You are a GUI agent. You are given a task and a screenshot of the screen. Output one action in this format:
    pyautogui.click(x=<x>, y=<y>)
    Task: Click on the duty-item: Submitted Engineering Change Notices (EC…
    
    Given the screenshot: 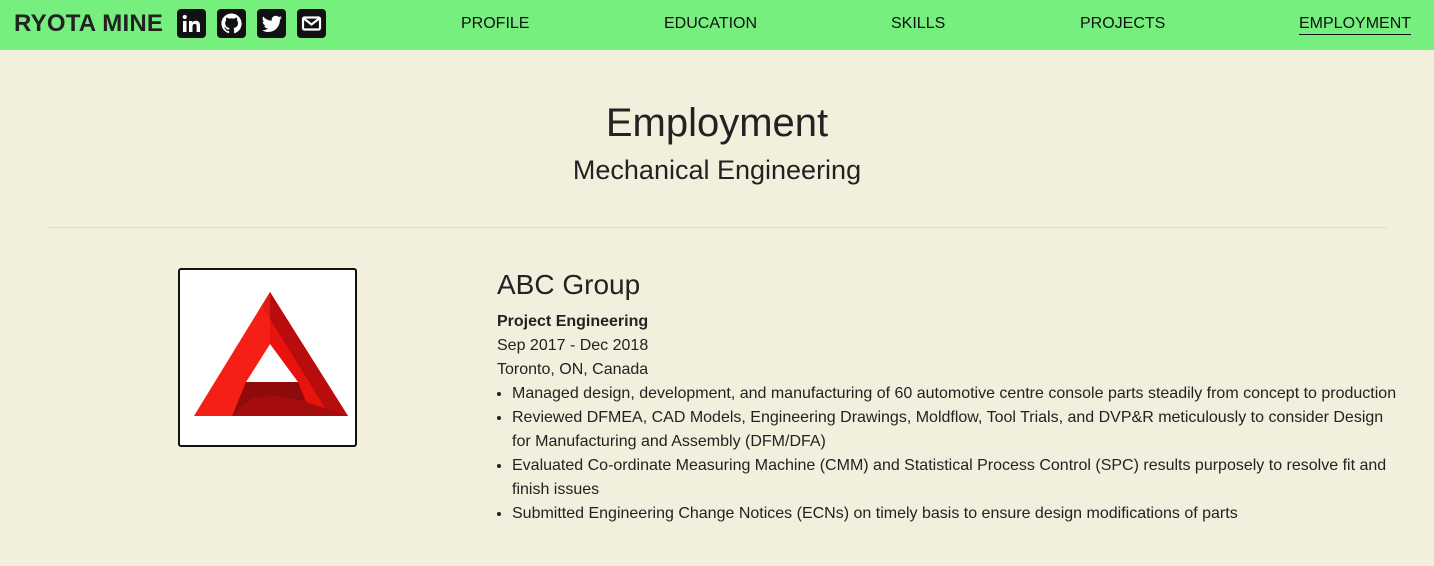 What is the action you would take?
    pyautogui.click(x=954, y=514)
    